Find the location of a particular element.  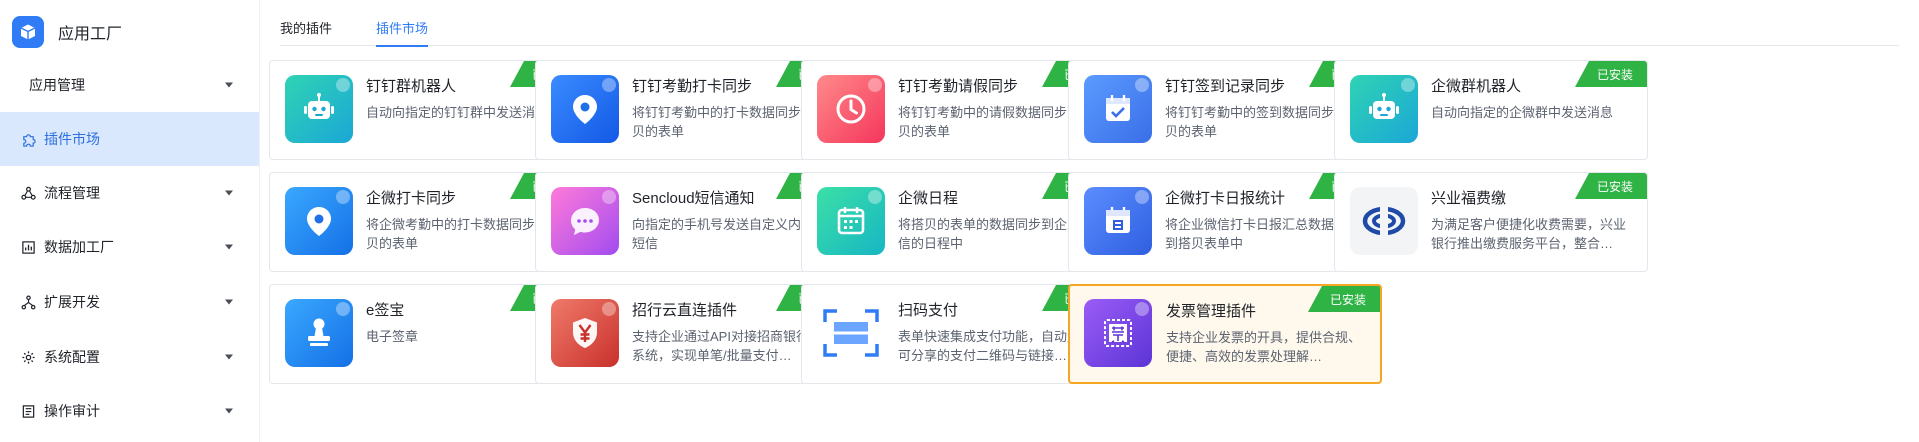

plugin-card: 企微群机器人自动向指定的企微群中发送消息 已安装 is located at coordinates (1491, 110).